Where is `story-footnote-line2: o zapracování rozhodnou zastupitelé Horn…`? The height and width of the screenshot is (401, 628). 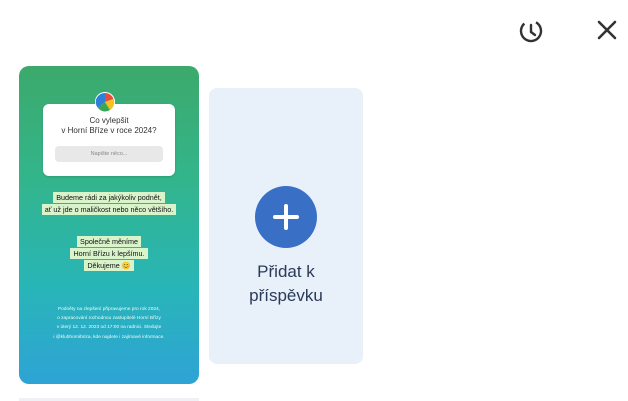 story-footnote-line2: o zapracování rozhodnou zastupitelé Horn… is located at coordinates (109, 318).